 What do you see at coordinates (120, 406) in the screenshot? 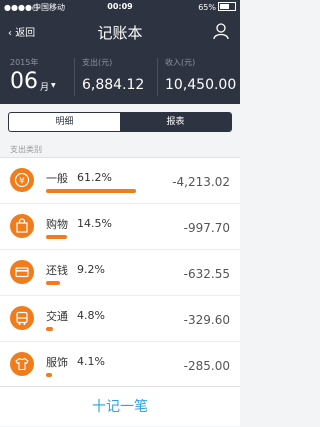
I see `add-record-button: 十记一笔` at bounding box center [120, 406].